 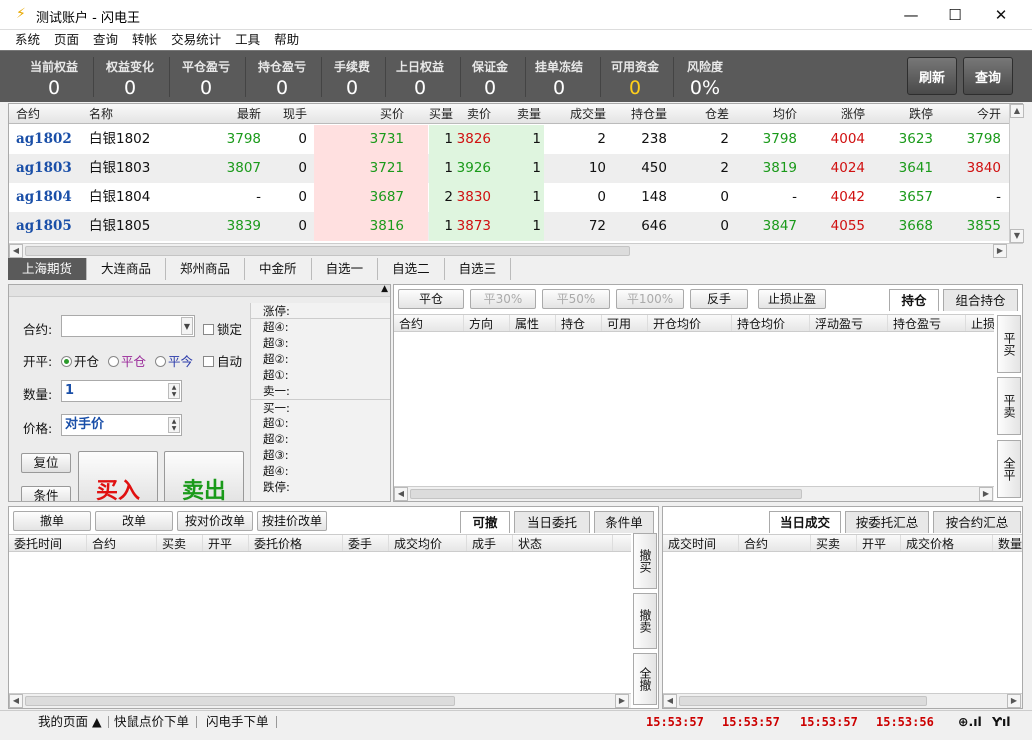 What do you see at coordinates (1016, 173) in the screenshot?
I see `quote-vscroll: ▲ ▼` at bounding box center [1016, 173].